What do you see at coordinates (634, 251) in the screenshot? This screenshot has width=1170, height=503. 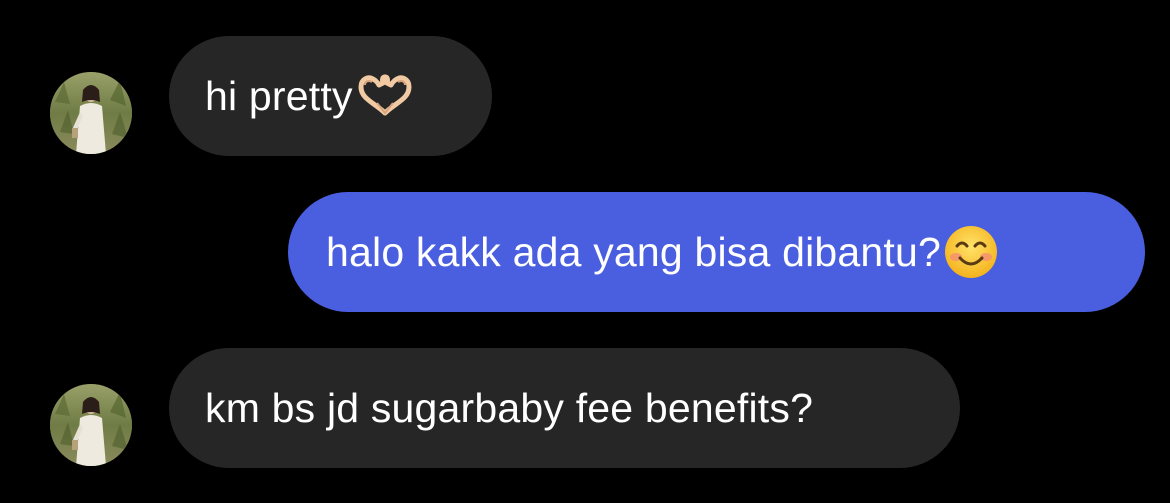 I see `message-text: halo kakk ada yang bisa dibantu?` at bounding box center [634, 251].